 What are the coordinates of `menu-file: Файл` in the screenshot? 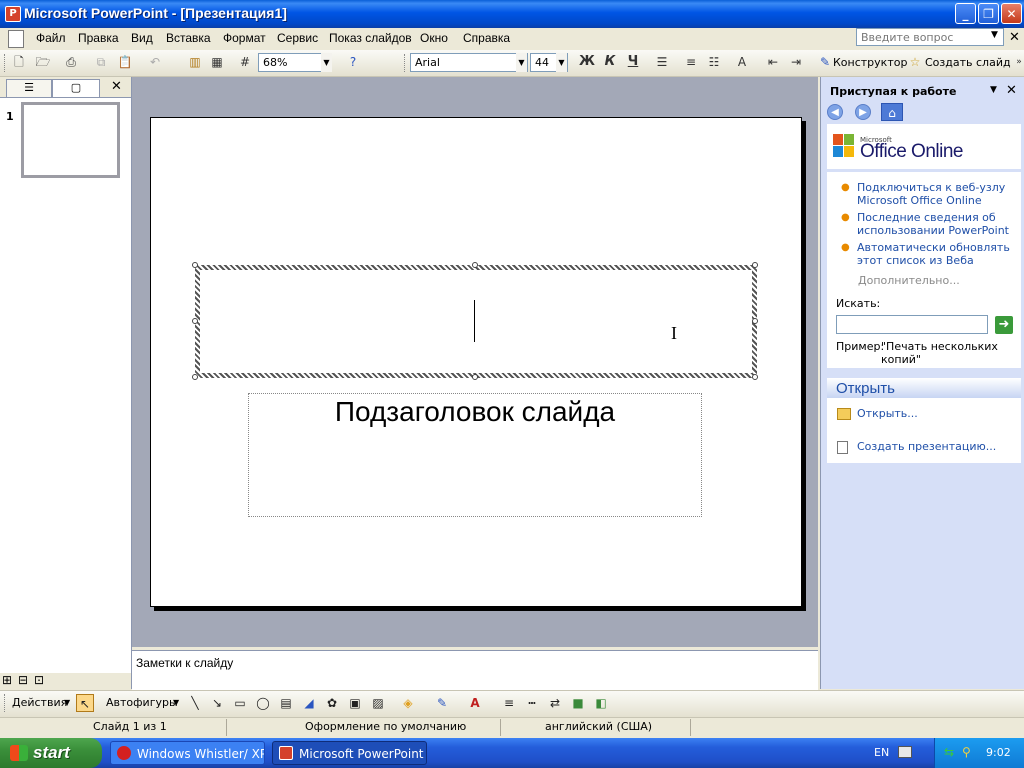 It's located at (51, 38).